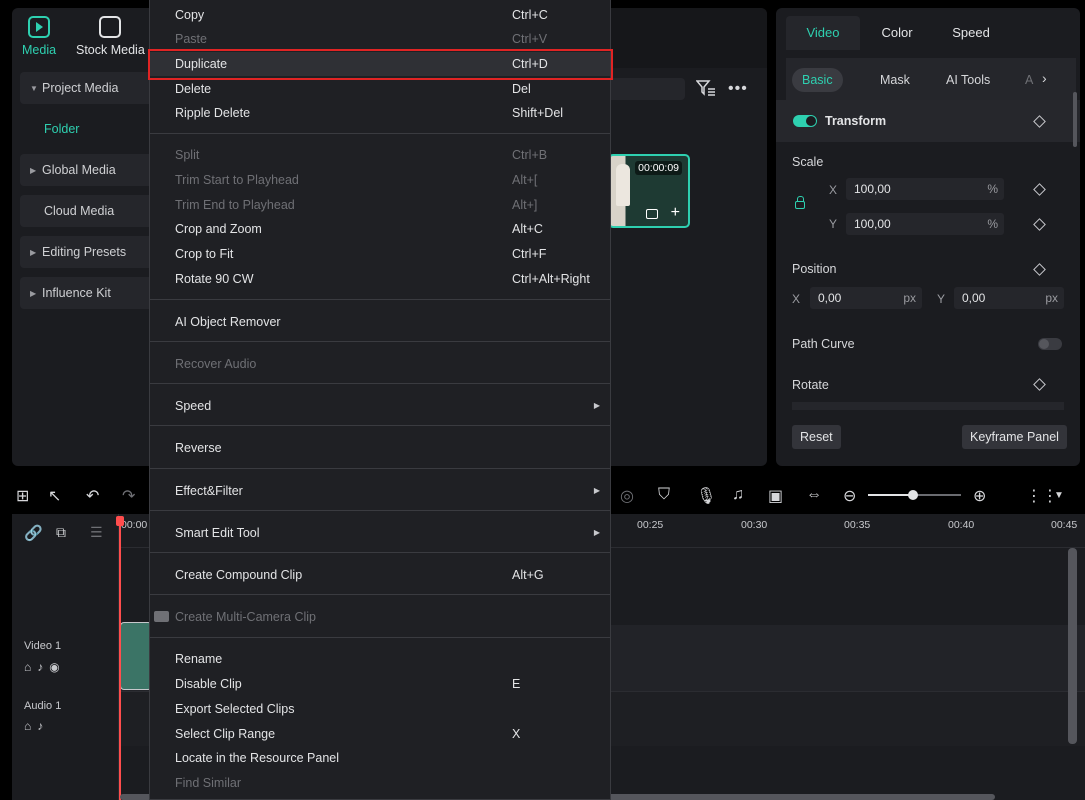  What do you see at coordinates (39, 36) in the screenshot?
I see `nav-media: Media` at bounding box center [39, 36].